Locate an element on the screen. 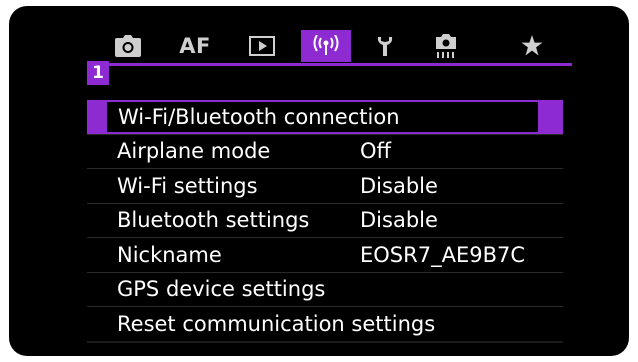  menu-item-value: EOSR7_AE9B7C is located at coordinates (443, 254).